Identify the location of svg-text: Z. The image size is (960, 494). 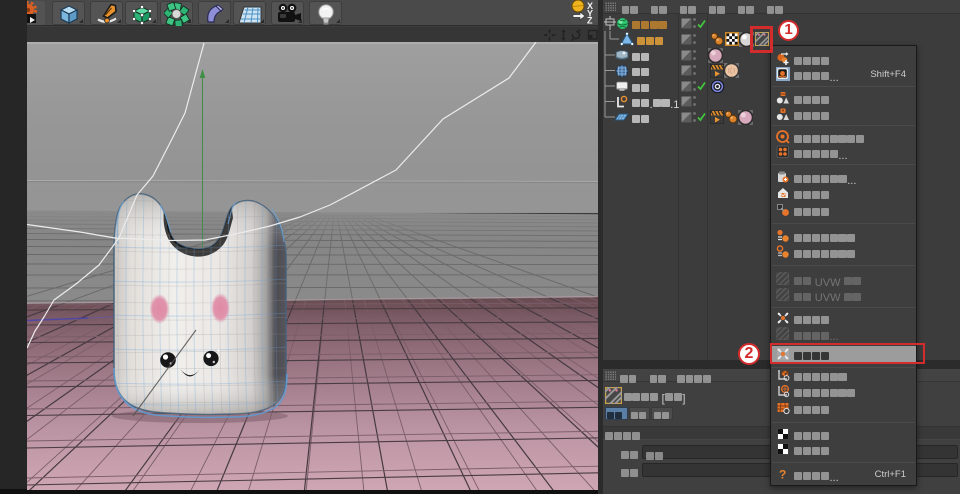
(590, 20).